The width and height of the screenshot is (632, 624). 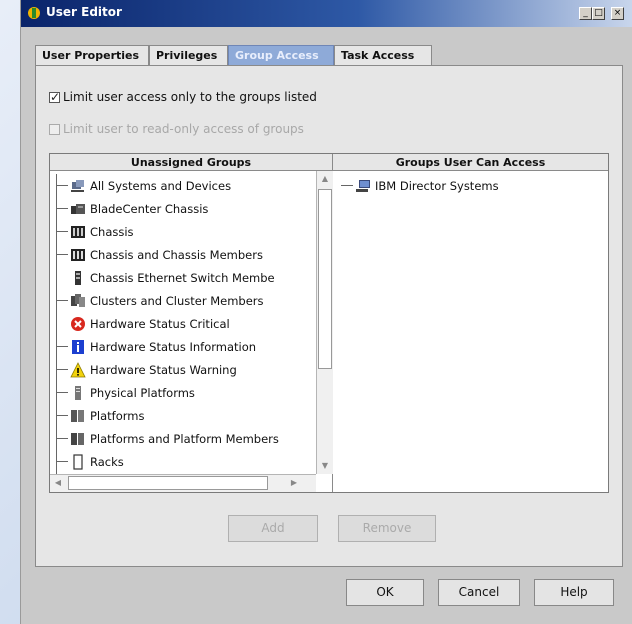 I want to click on check-mark-icon: ✓, so click(x=55, y=96).